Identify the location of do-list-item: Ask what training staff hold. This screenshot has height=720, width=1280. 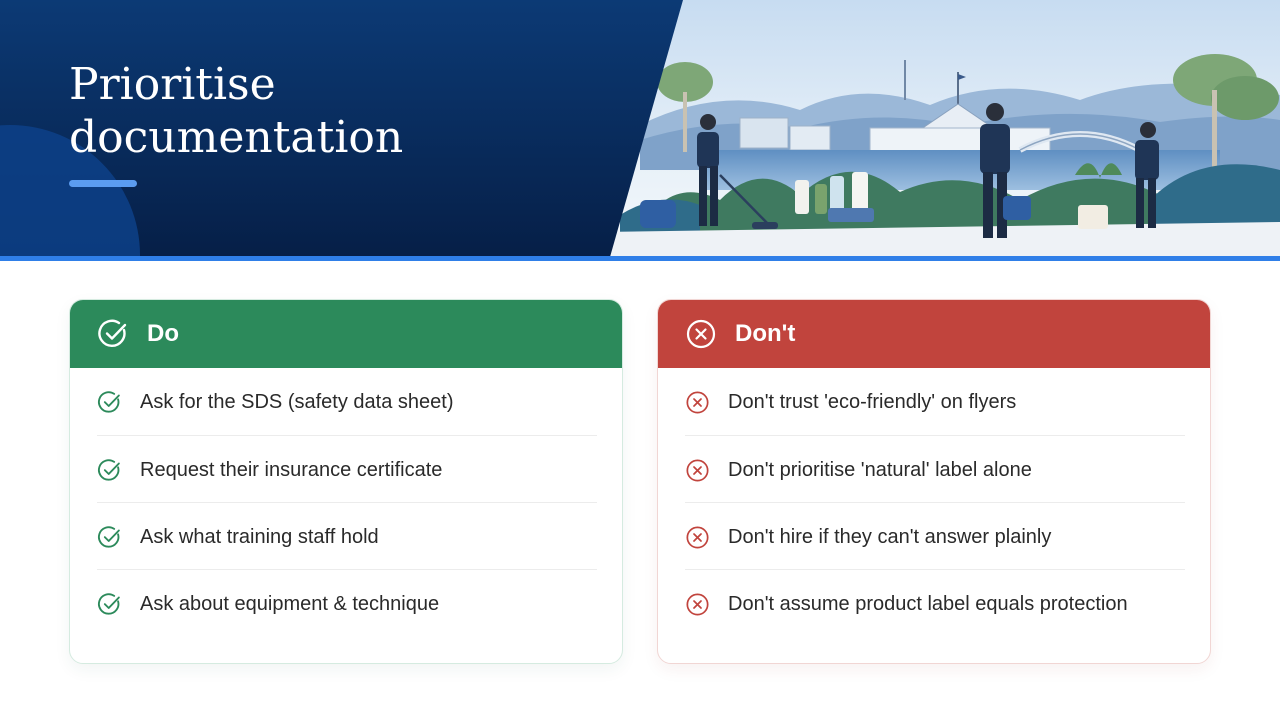
(347, 535).